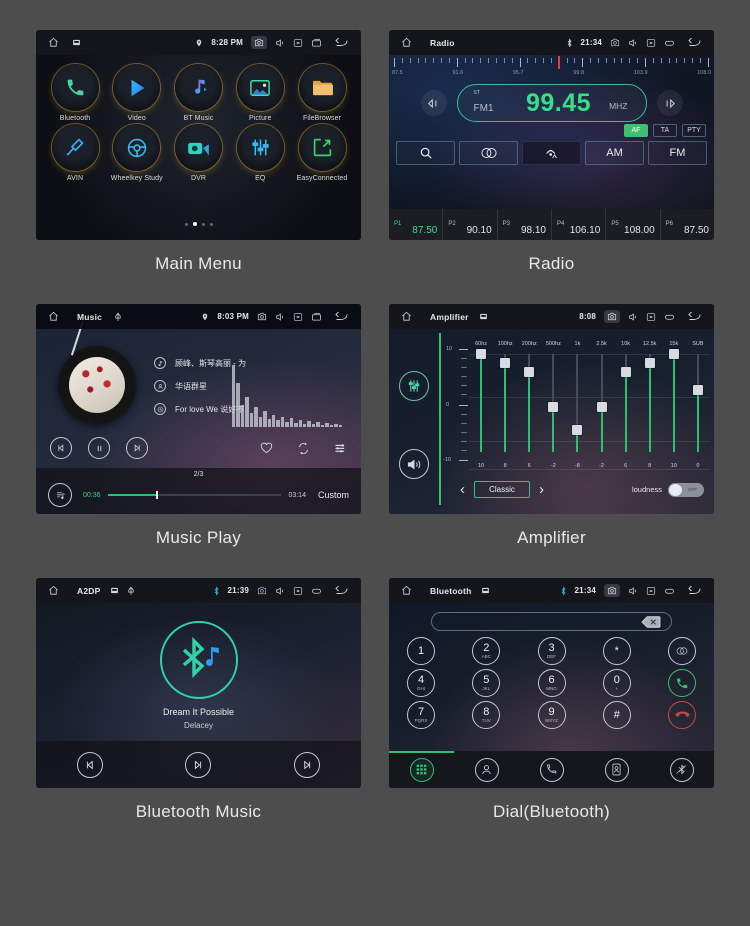 This screenshot has height=926, width=750. I want to click on fm-button: FM, so click(677, 153).